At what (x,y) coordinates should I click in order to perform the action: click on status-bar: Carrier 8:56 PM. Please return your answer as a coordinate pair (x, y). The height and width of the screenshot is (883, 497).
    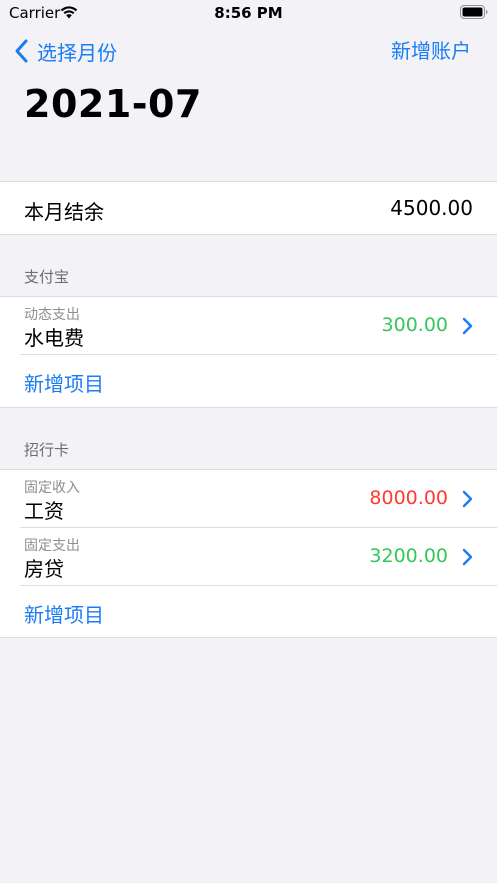
    Looking at the image, I should click on (248, 13).